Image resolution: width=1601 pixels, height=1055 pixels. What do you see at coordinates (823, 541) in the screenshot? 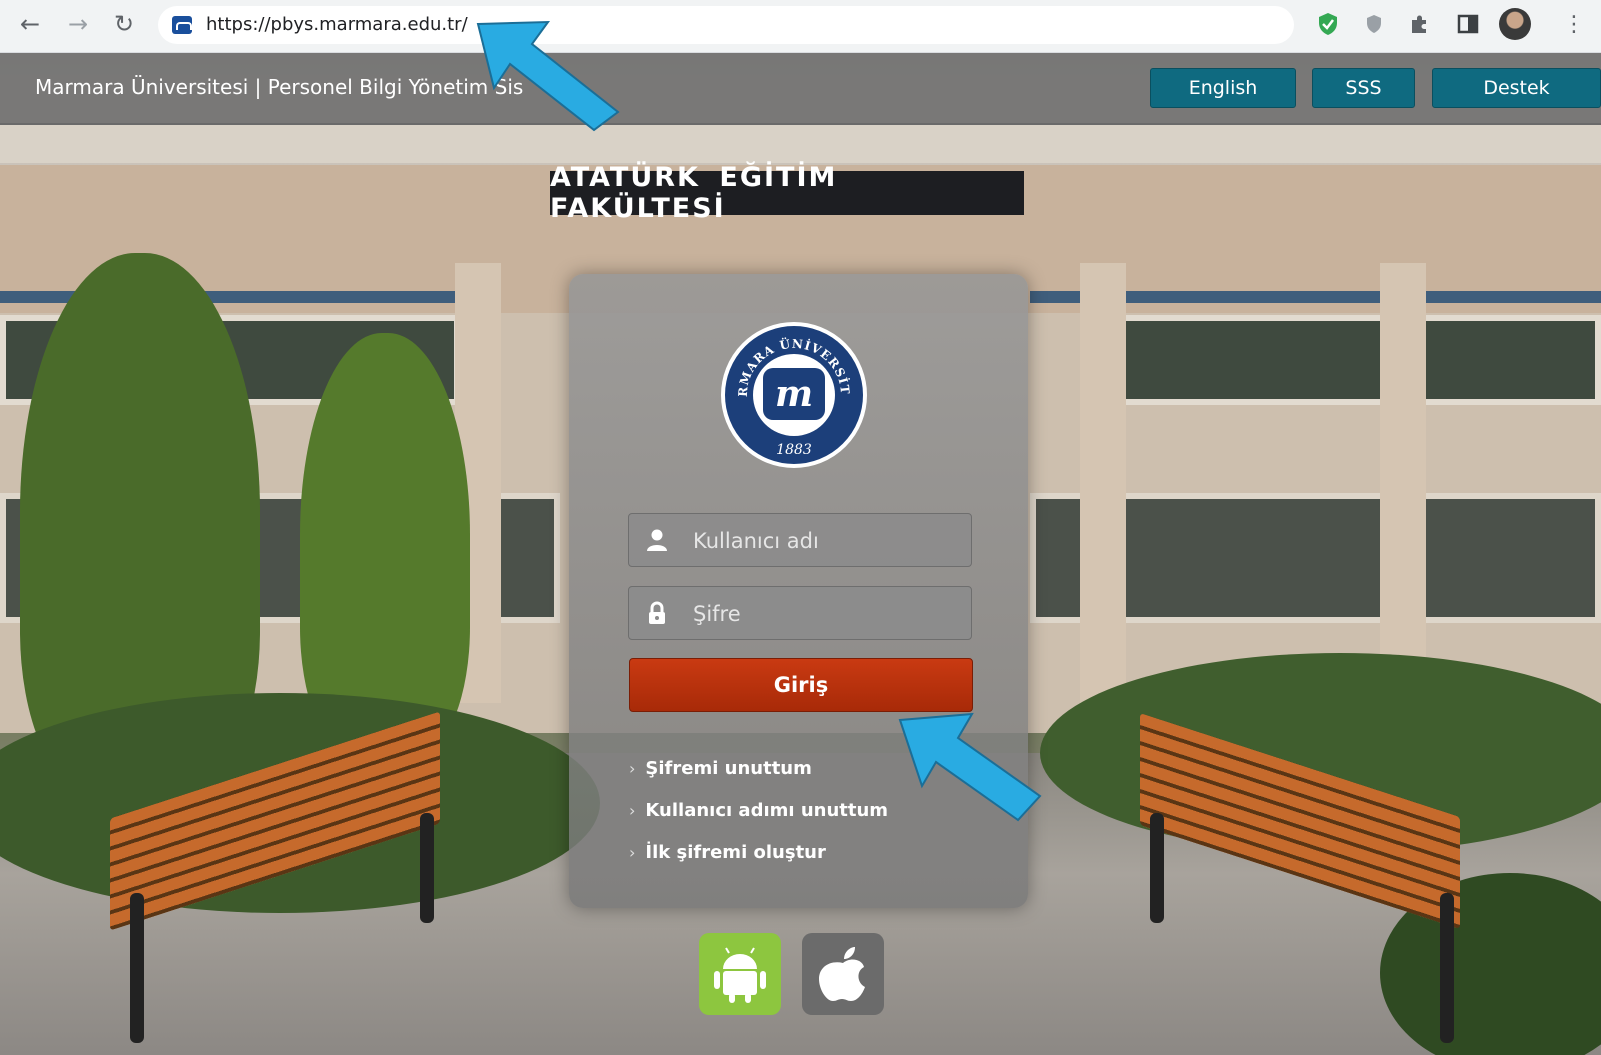
I see `username-input` at bounding box center [823, 541].